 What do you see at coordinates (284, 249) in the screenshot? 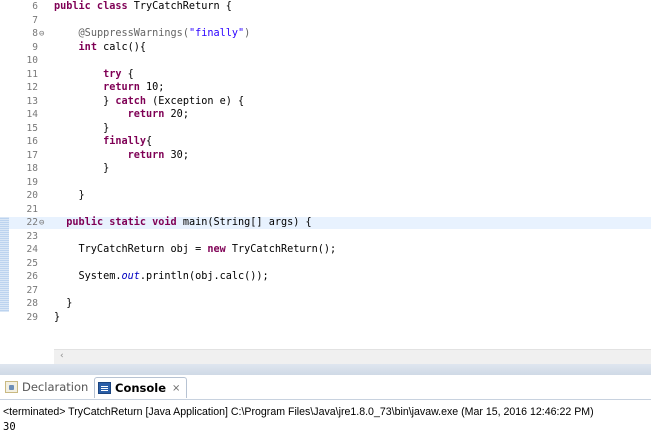
I see `code-token: TryCatchReturn();` at bounding box center [284, 249].